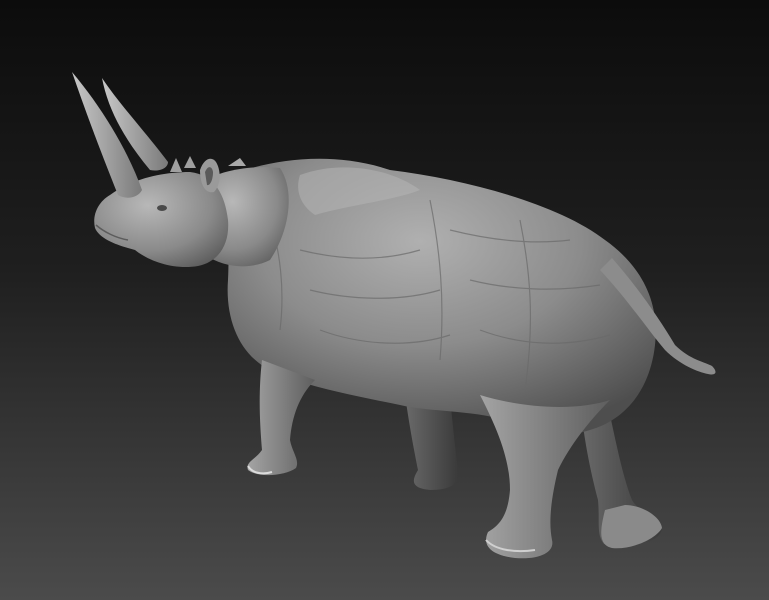  Describe the element at coordinates (162, 208) in the screenshot. I see `rhino-eye` at that location.